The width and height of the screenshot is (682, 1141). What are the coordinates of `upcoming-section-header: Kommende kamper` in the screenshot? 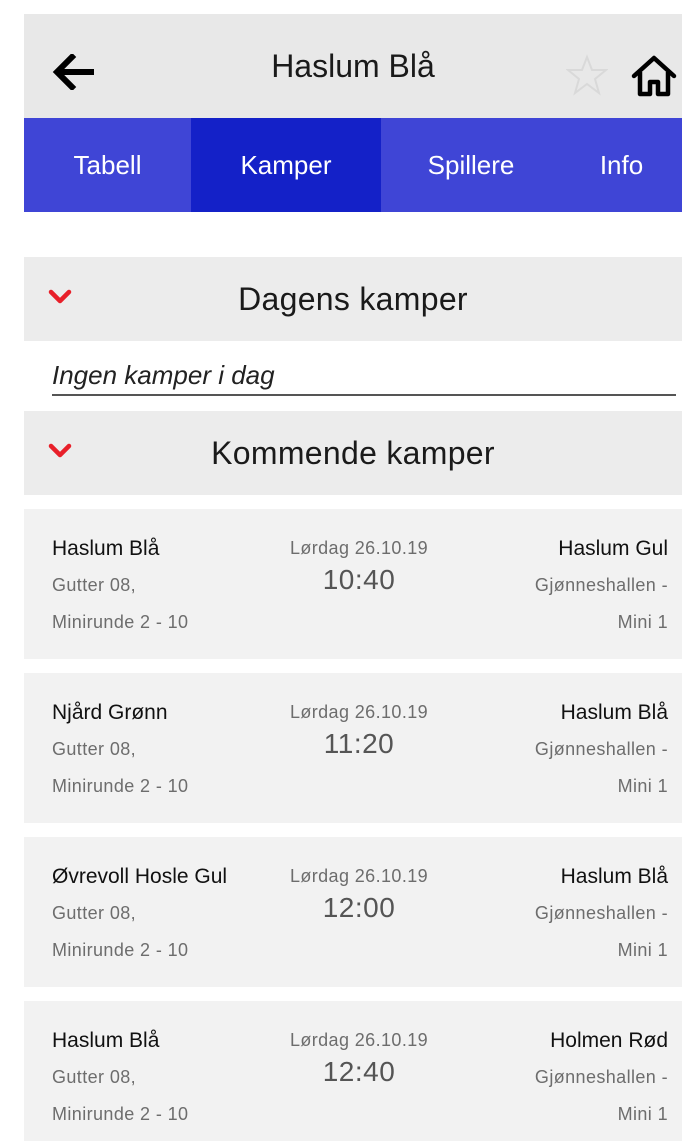 It's located at (353, 453).